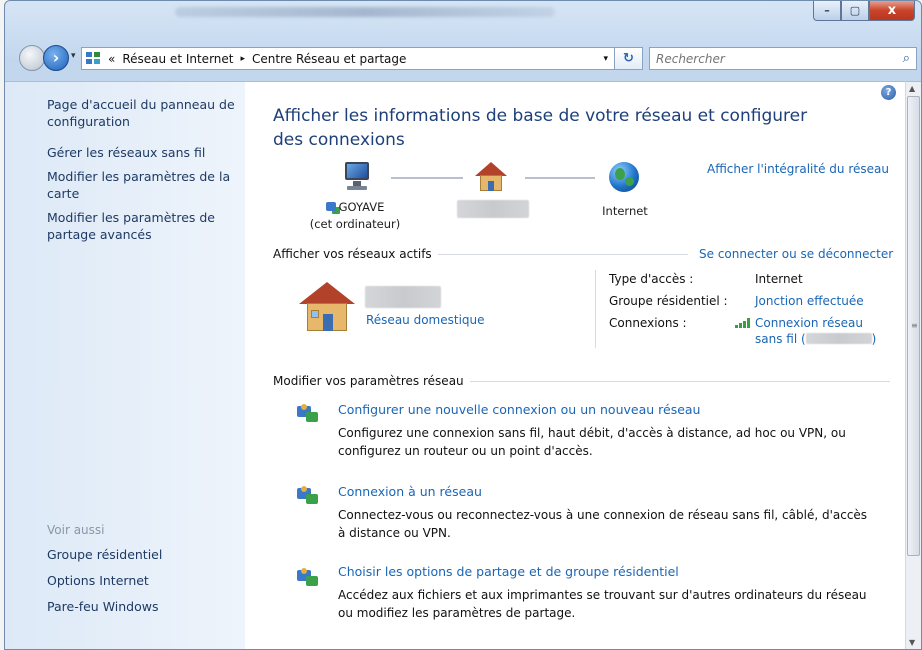  What do you see at coordinates (309, 578) in the screenshot?
I see `sharing-options-icon` at bounding box center [309, 578].